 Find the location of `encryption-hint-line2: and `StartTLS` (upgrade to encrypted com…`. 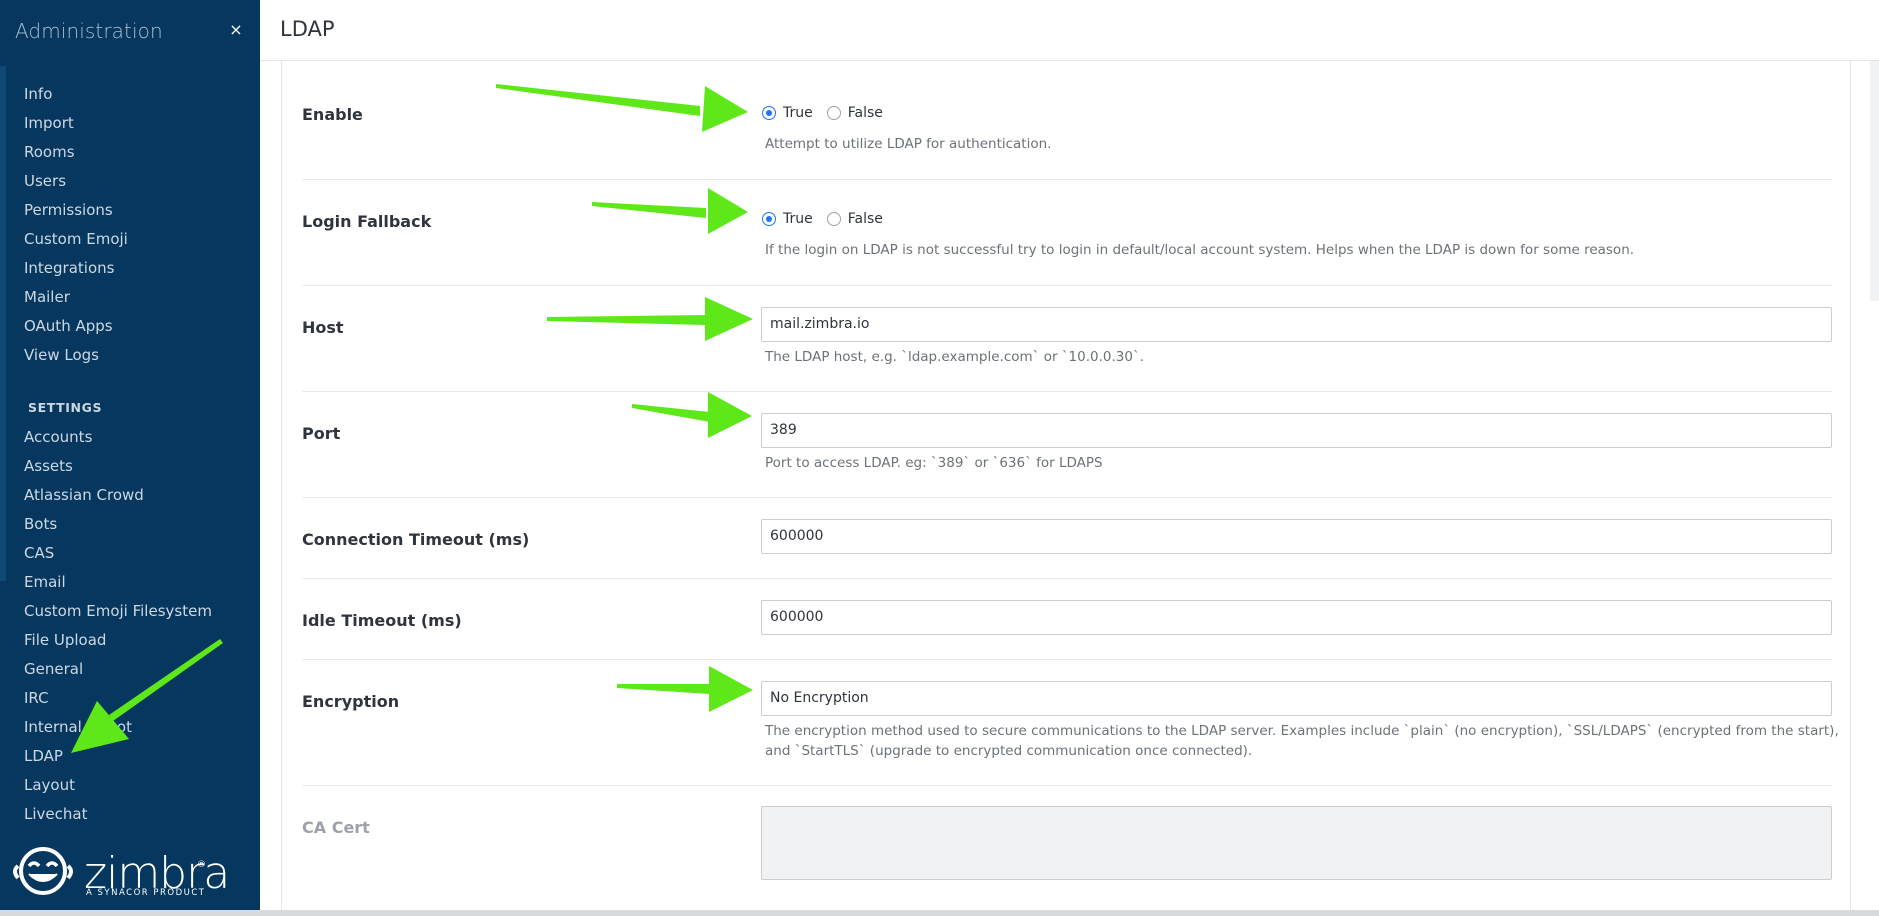

encryption-hint-line2: and `StartTLS` (upgrade to encrypted com… is located at coordinates (1009, 751).